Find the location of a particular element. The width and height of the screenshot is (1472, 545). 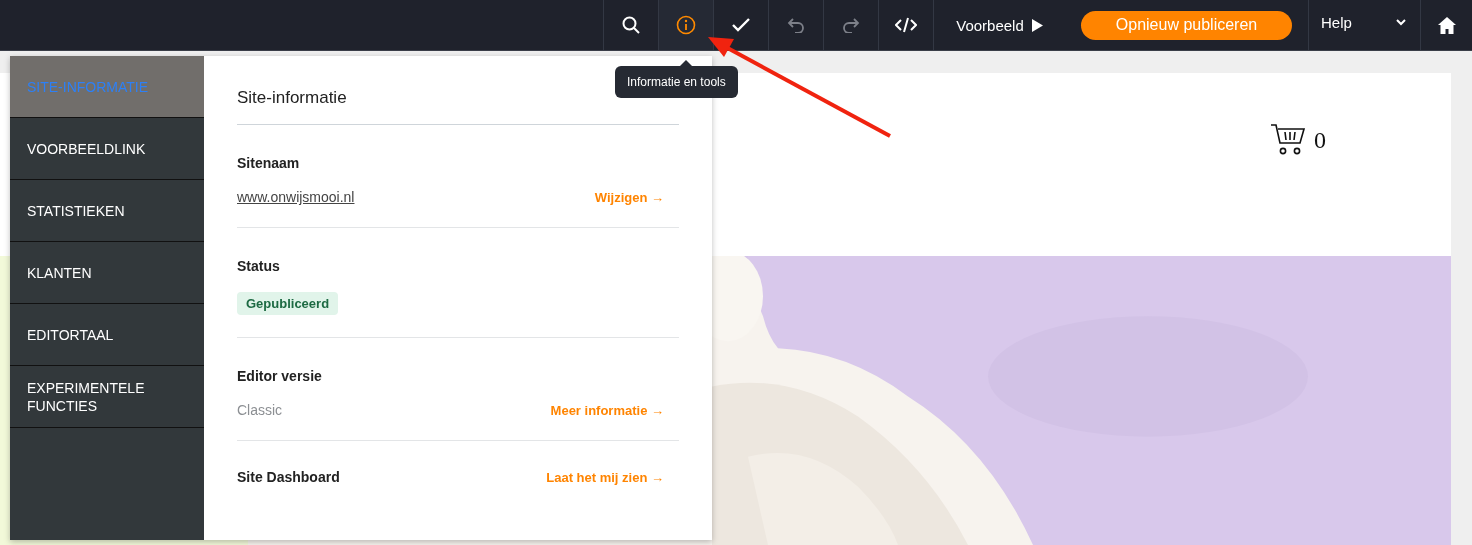

nav-item: KLANTEN is located at coordinates (107, 273).